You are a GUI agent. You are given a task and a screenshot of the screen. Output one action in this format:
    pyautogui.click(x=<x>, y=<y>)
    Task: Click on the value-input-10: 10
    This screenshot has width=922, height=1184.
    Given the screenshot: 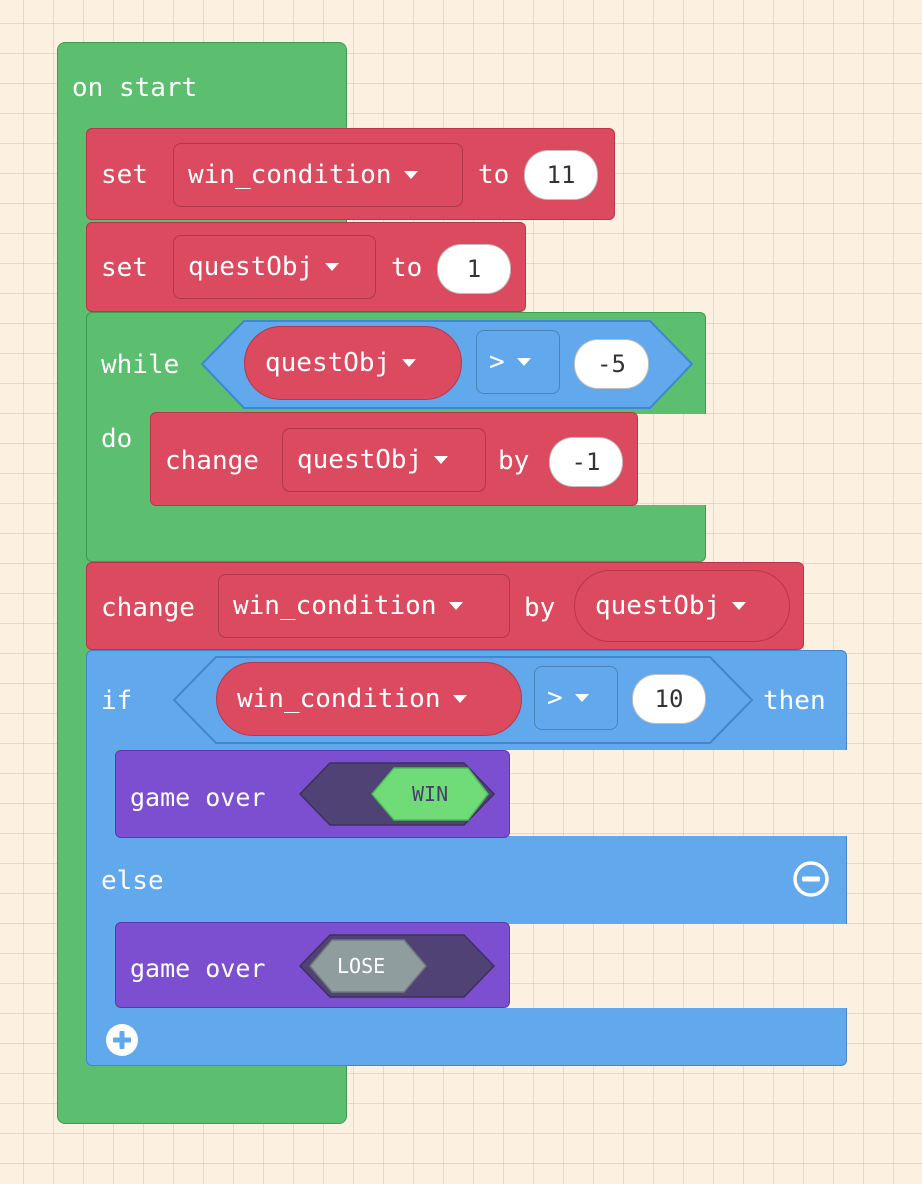 What is the action you would take?
    pyautogui.click(x=669, y=699)
    